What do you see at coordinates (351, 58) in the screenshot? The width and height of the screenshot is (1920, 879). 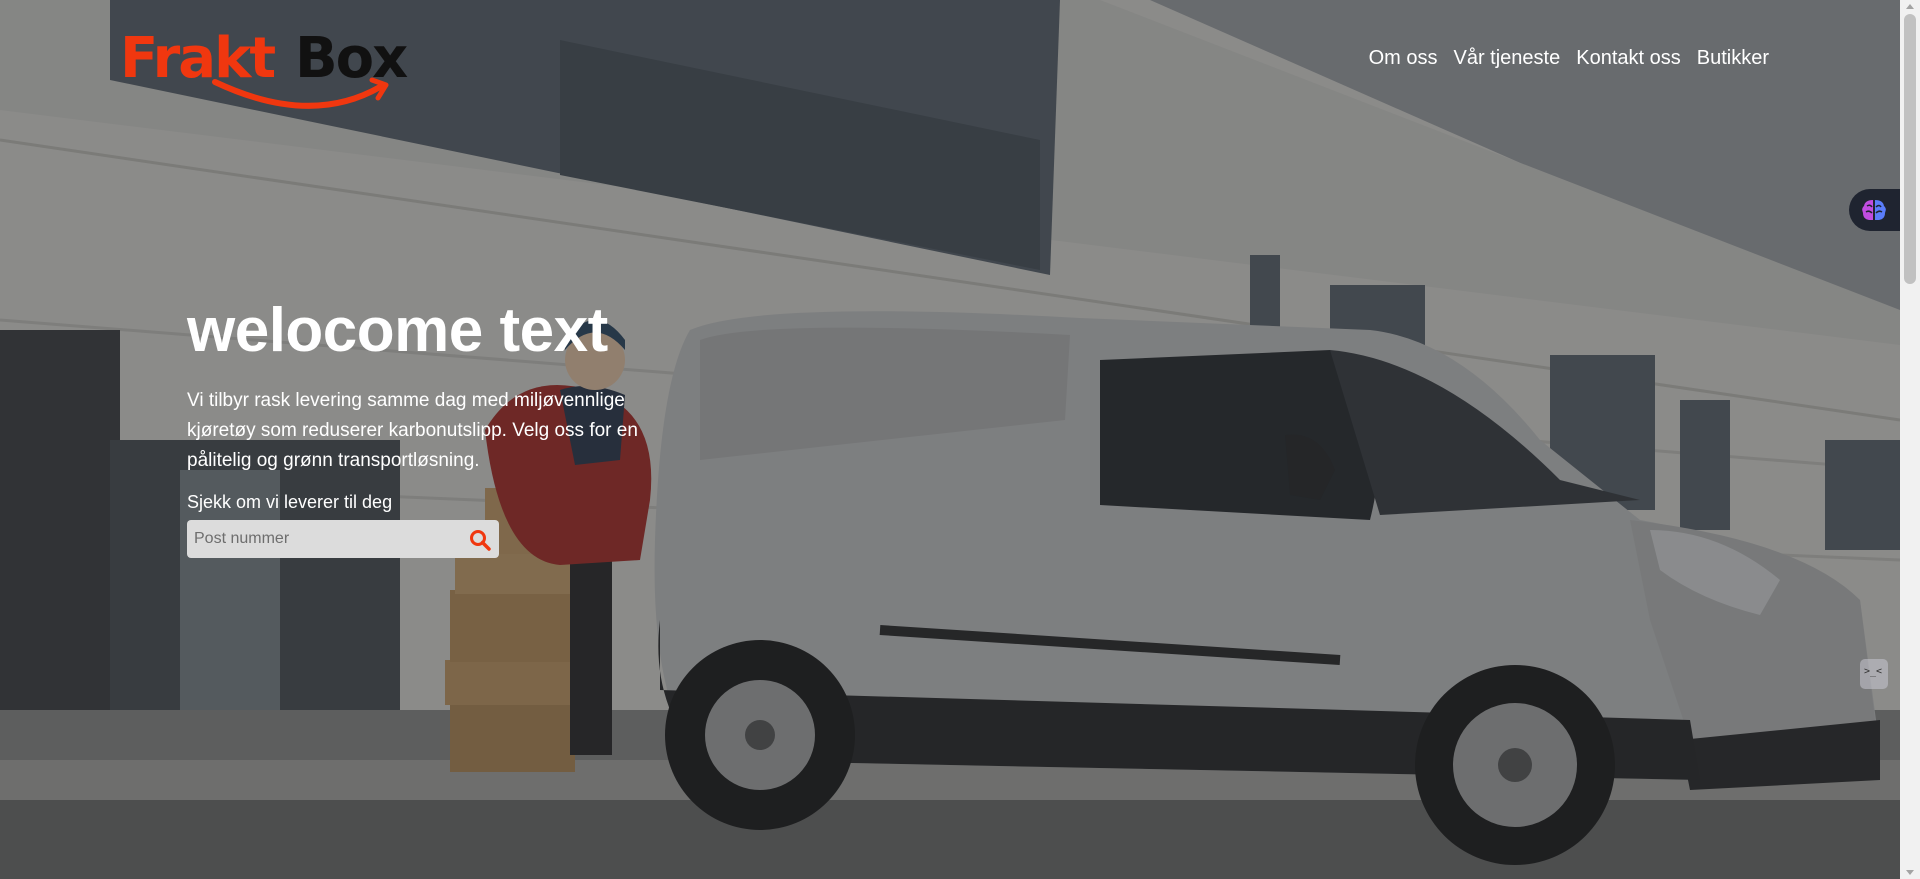 I see `logo-text-box: Box` at bounding box center [351, 58].